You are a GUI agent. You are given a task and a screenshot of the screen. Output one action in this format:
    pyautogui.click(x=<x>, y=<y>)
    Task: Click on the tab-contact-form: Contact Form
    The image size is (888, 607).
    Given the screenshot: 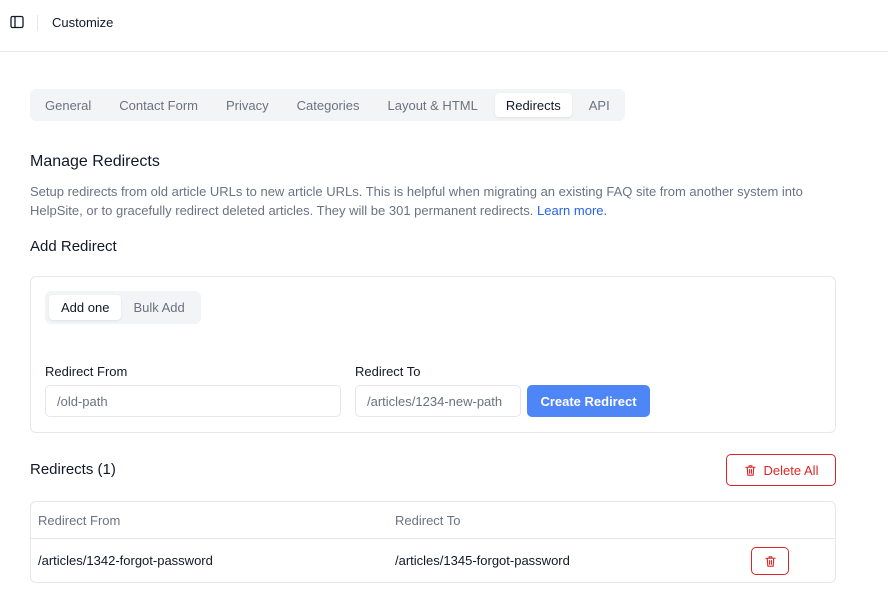 What is the action you would take?
    pyautogui.click(x=158, y=105)
    